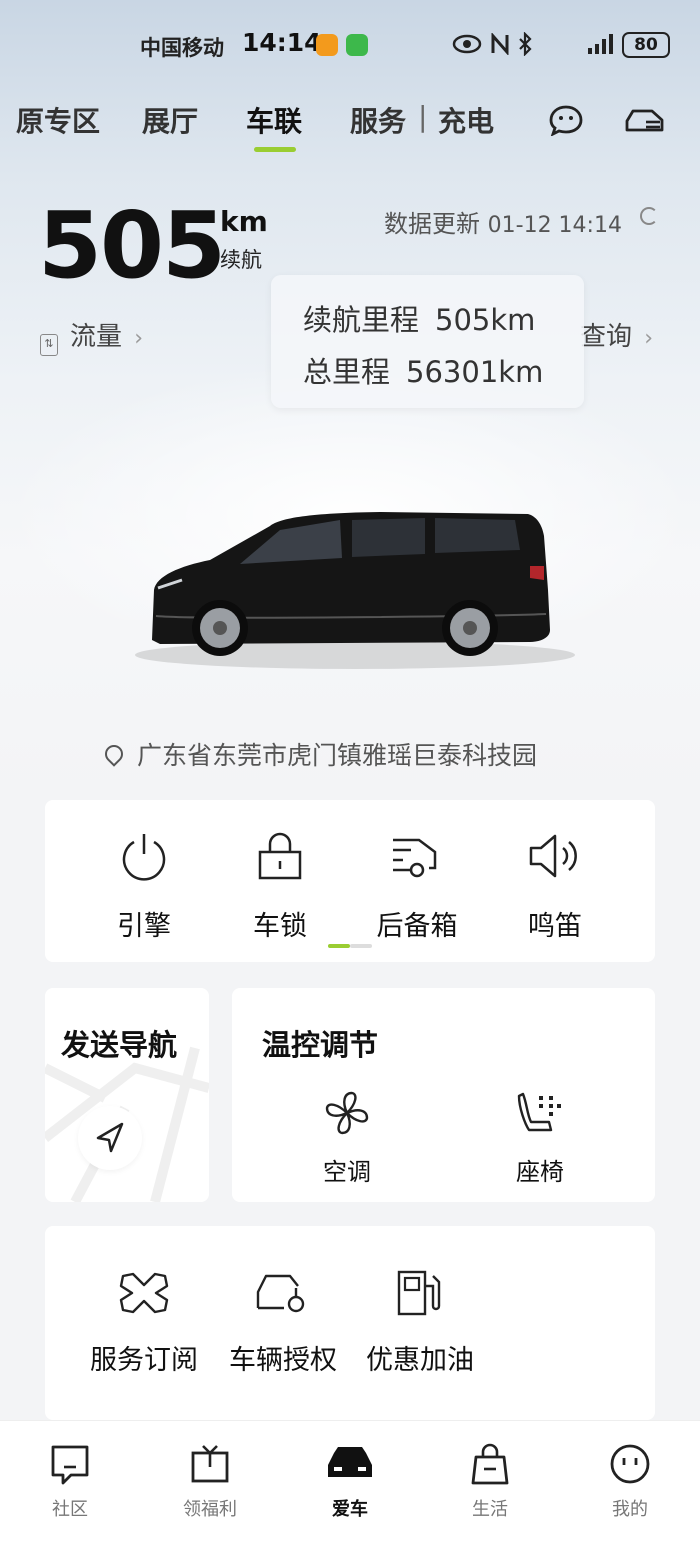 This screenshot has height=1541, width=700. I want to click on nav-mine: 我的, so click(630, 1482).